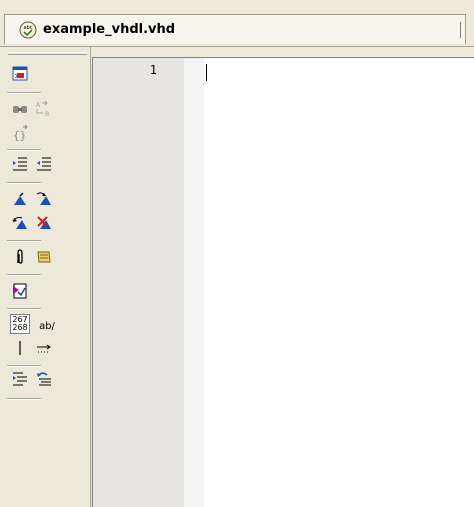 This screenshot has width=474, height=507. I want to click on validate-icon, so click(20, 293).